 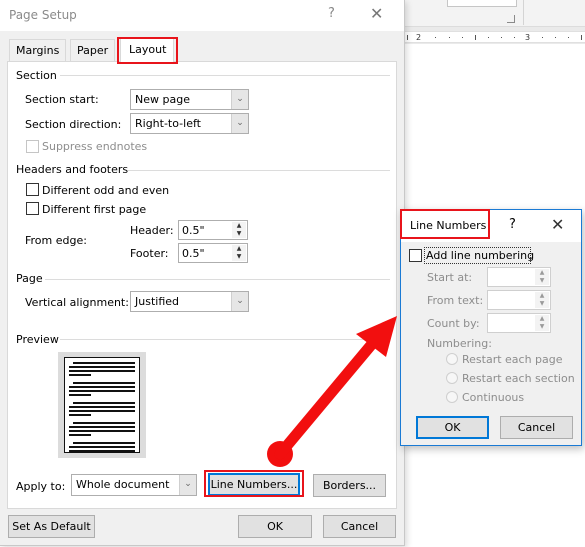 What do you see at coordinates (359, 526) in the screenshot?
I see `cancel-button: Cancel` at bounding box center [359, 526].